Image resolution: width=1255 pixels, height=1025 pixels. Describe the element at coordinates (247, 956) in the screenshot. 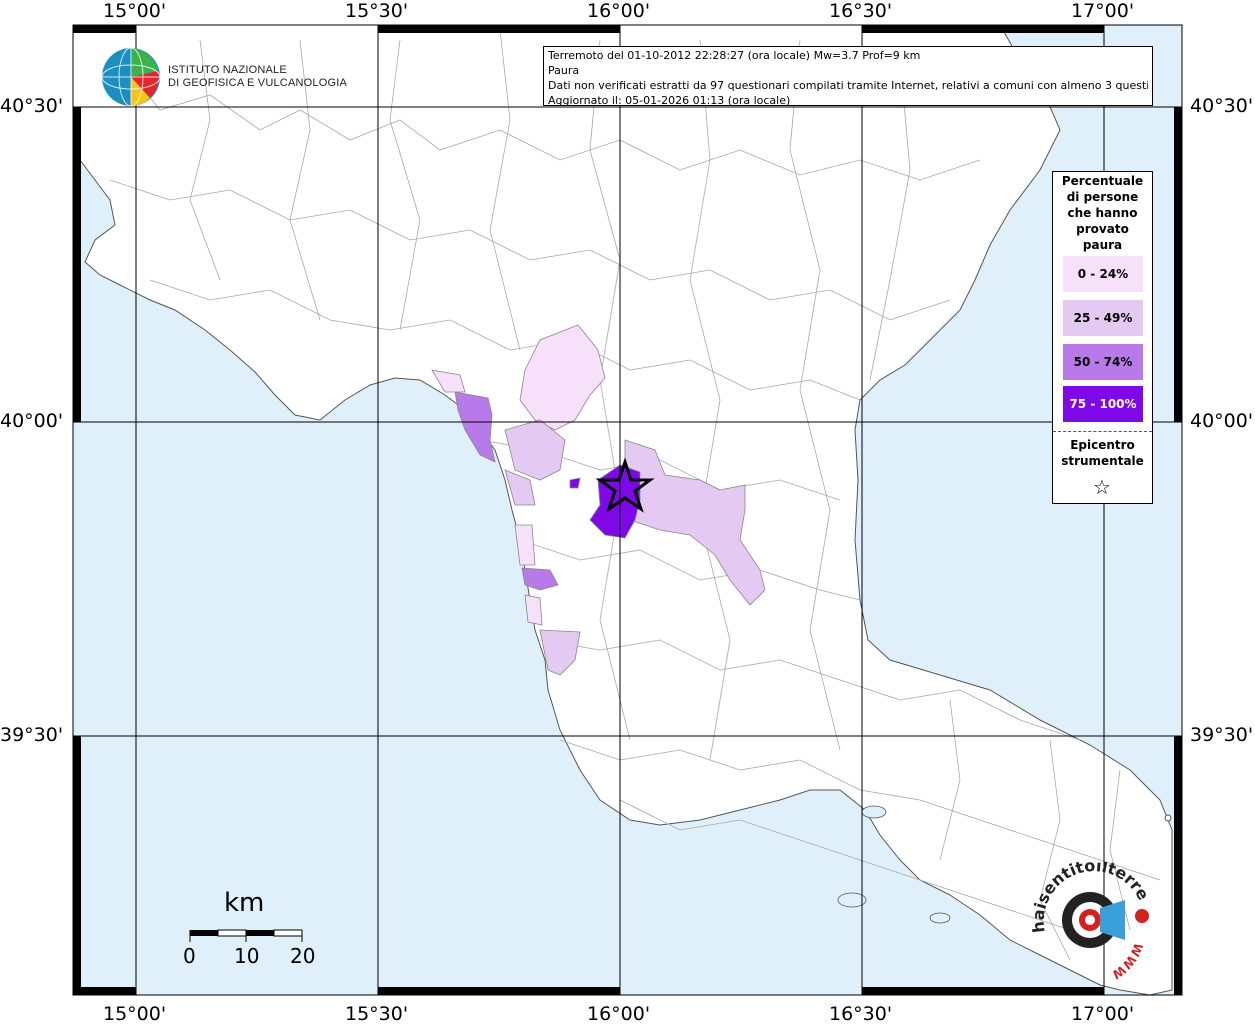

I see `scale-tick-label: 10` at that location.